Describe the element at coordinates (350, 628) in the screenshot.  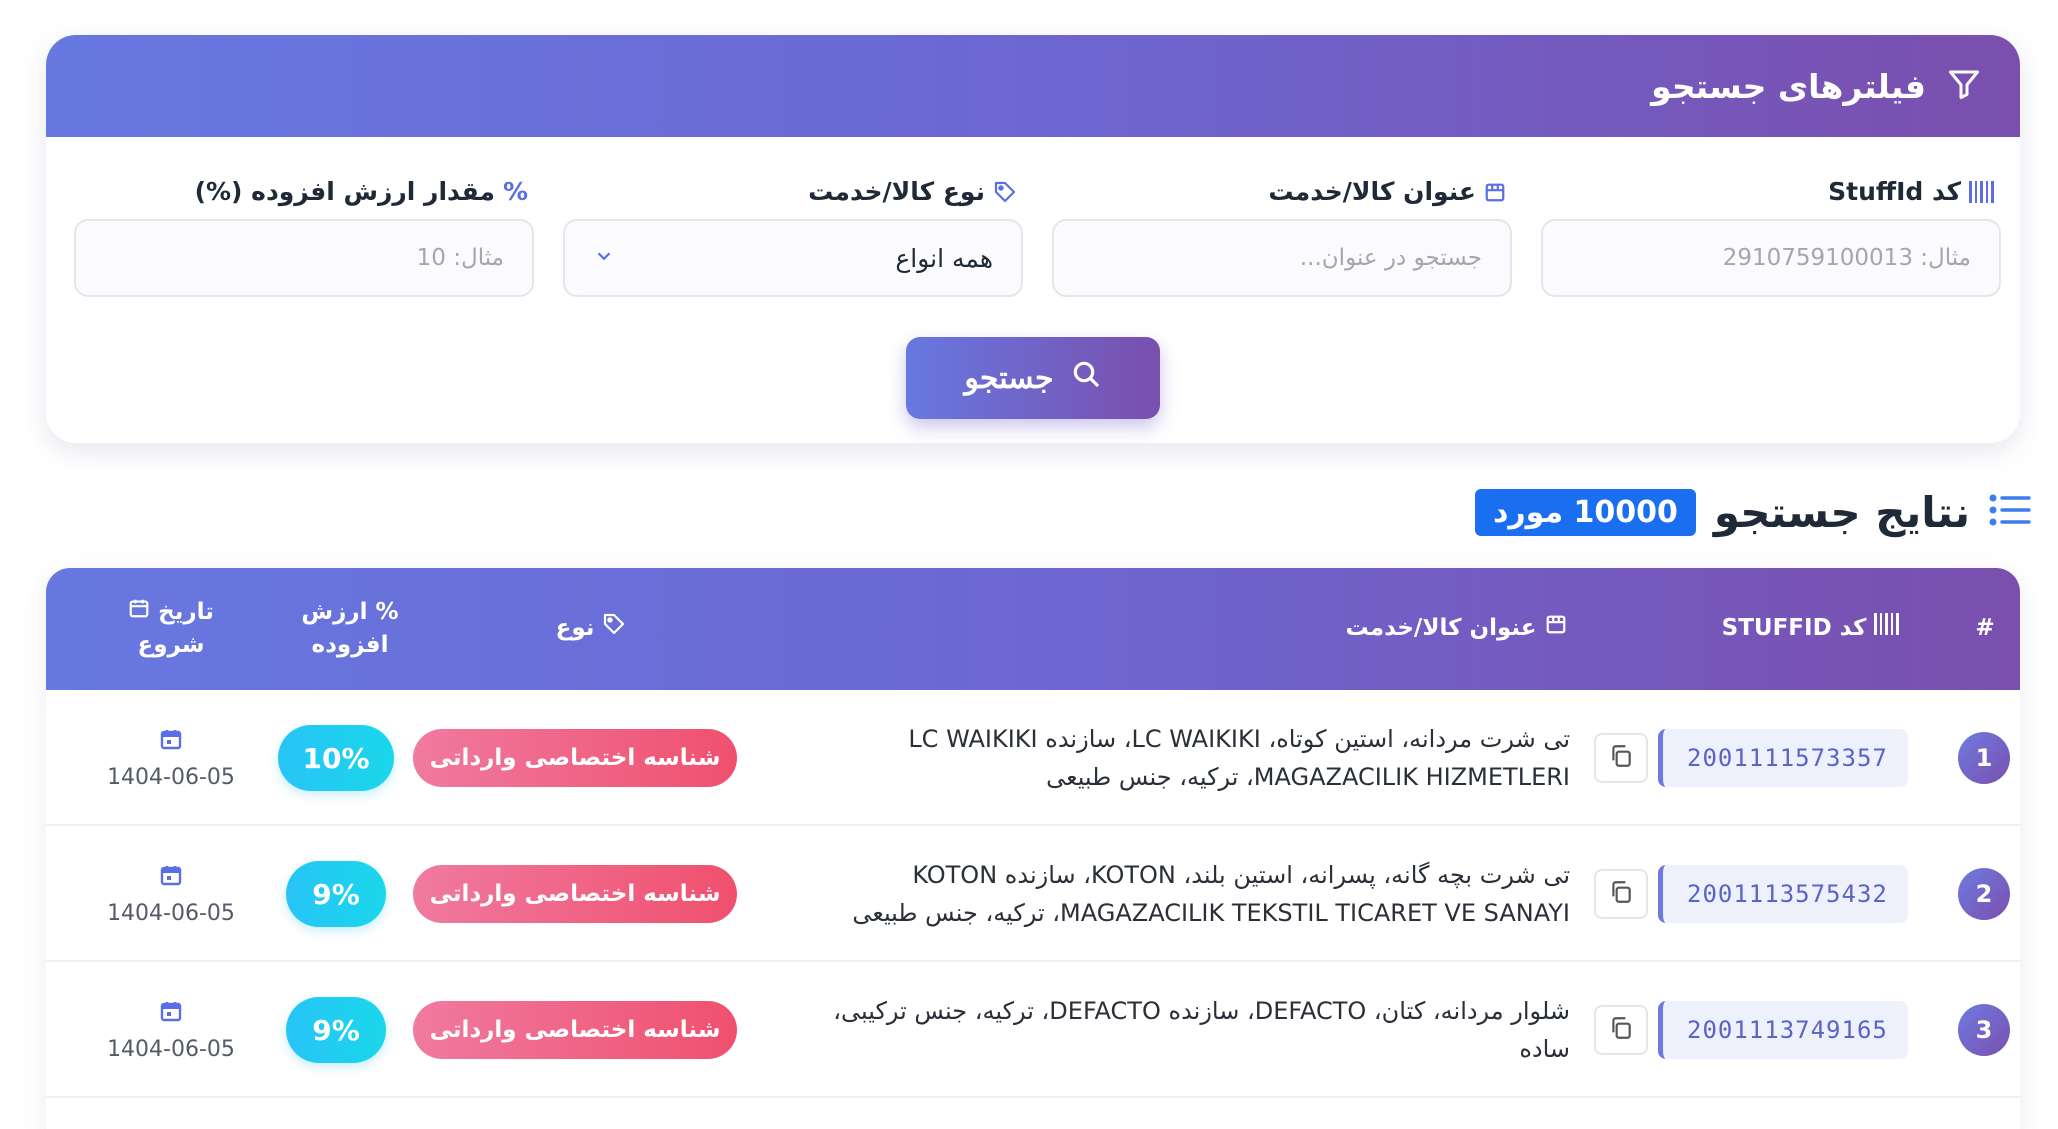
I see `th-vat: % ارزش افزوده` at that location.